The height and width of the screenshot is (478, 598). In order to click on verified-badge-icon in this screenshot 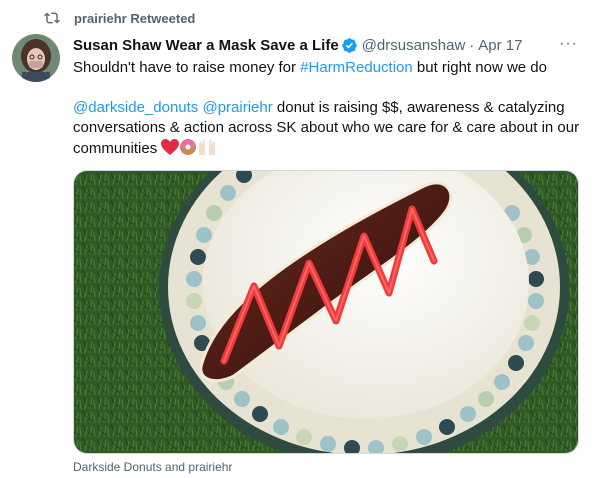, I will do `click(349, 45)`.